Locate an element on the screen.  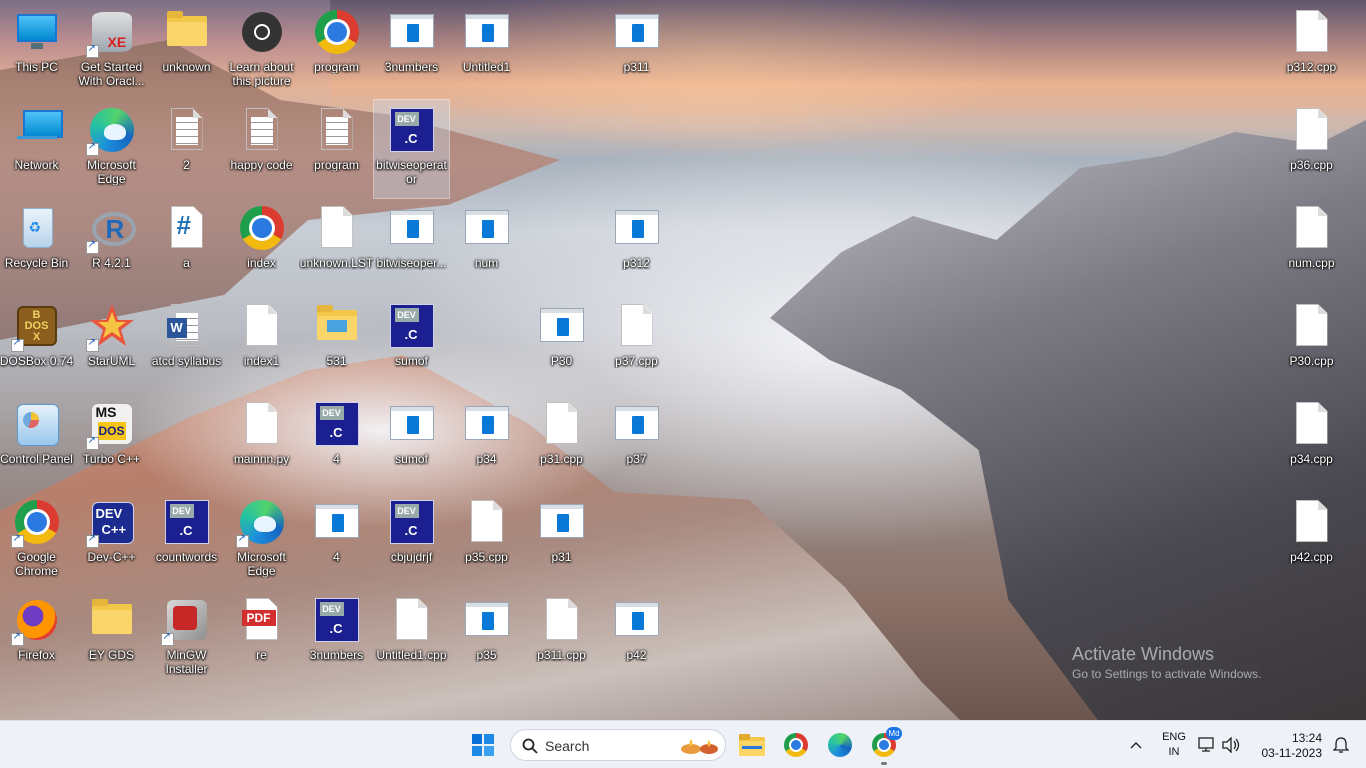
desktop-icon-4: DEV .C 4 is located at coordinates (336, 443).